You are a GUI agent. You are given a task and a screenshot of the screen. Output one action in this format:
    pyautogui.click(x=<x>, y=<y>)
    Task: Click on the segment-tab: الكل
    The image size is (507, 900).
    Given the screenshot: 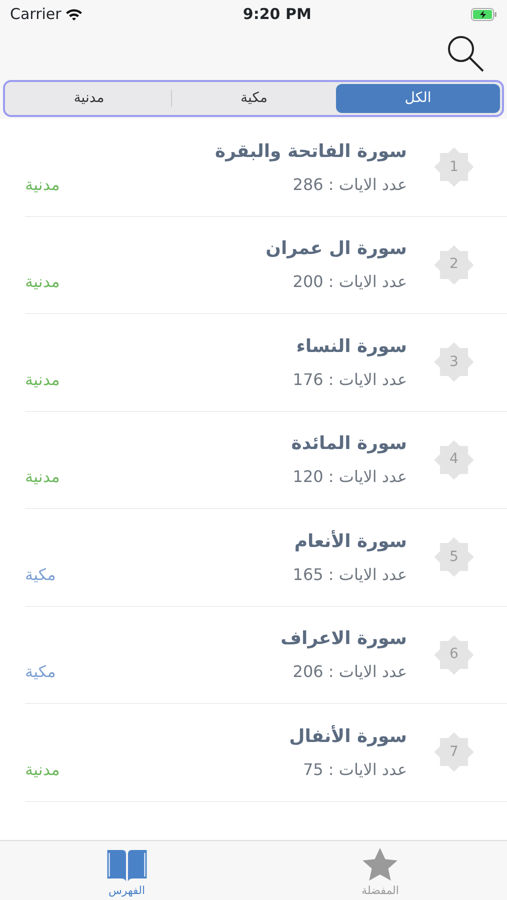 What is the action you would take?
    pyautogui.click(x=418, y=98)
    